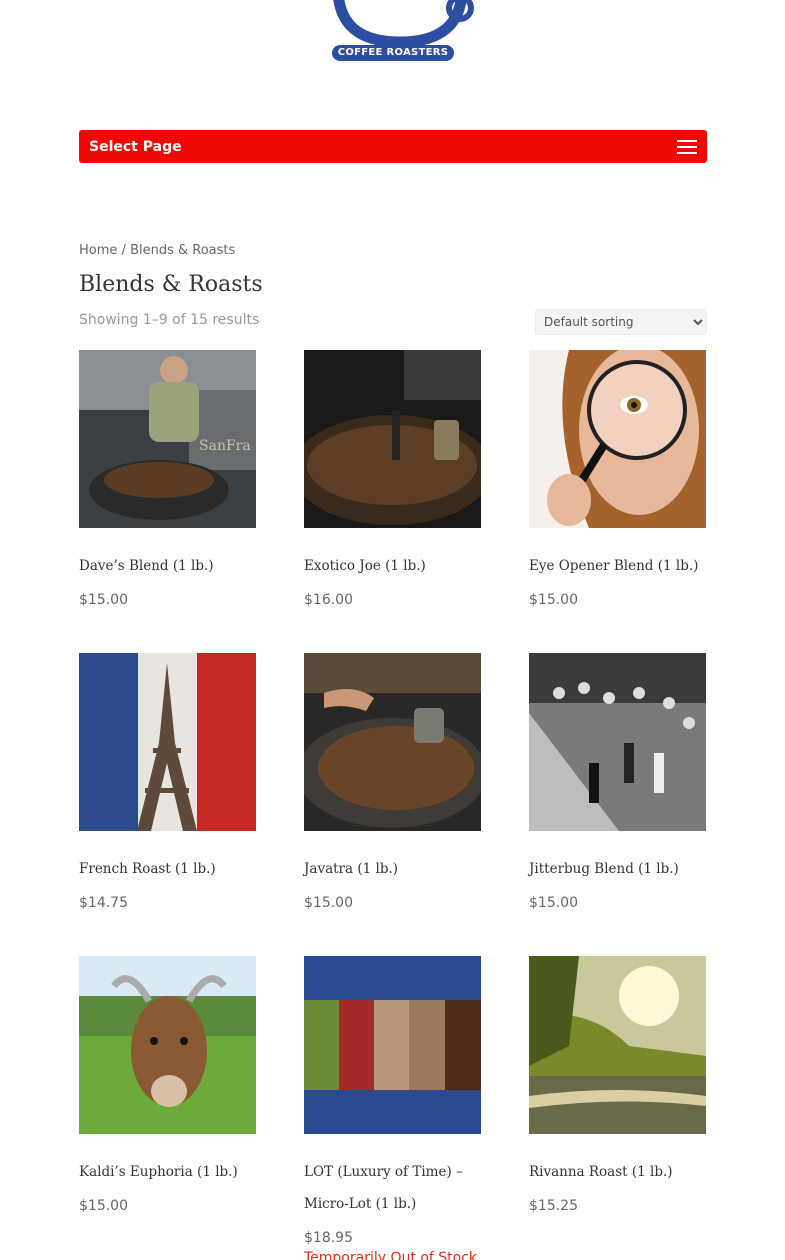 Image resolution: width=785 pixels, height=1260 pixels. I want to click on sorting-select: Default sorting, so click(621, 322).